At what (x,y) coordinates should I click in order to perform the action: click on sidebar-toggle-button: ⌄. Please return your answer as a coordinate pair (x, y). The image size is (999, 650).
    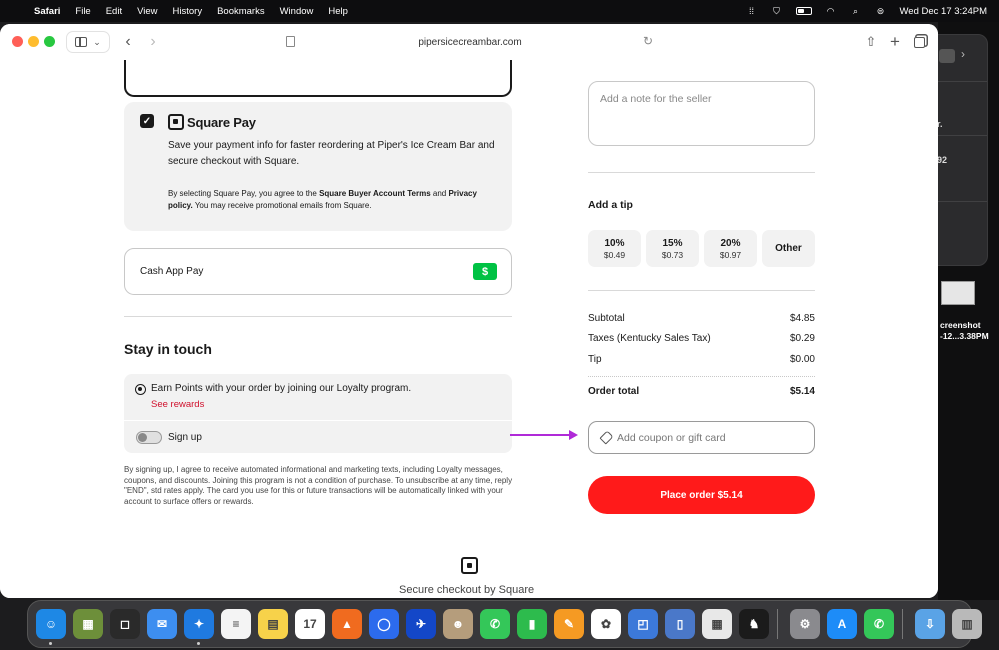
    Looking at the image, I should click on (88, 42).